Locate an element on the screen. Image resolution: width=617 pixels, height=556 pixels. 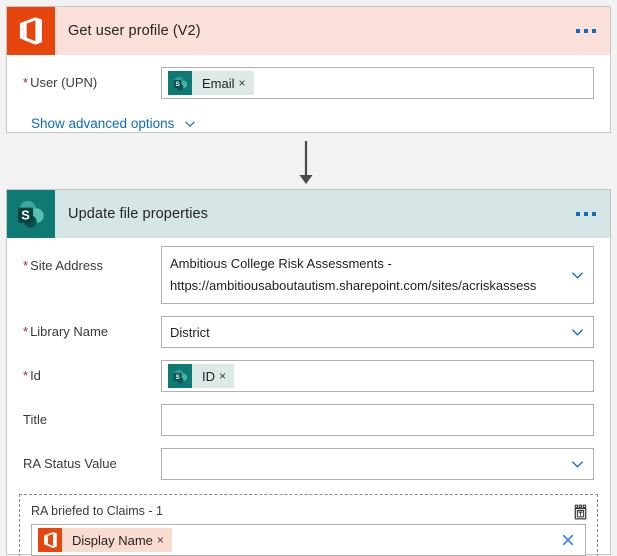
field-row-id: * Id S ID × is located at coordinates (308, 376).